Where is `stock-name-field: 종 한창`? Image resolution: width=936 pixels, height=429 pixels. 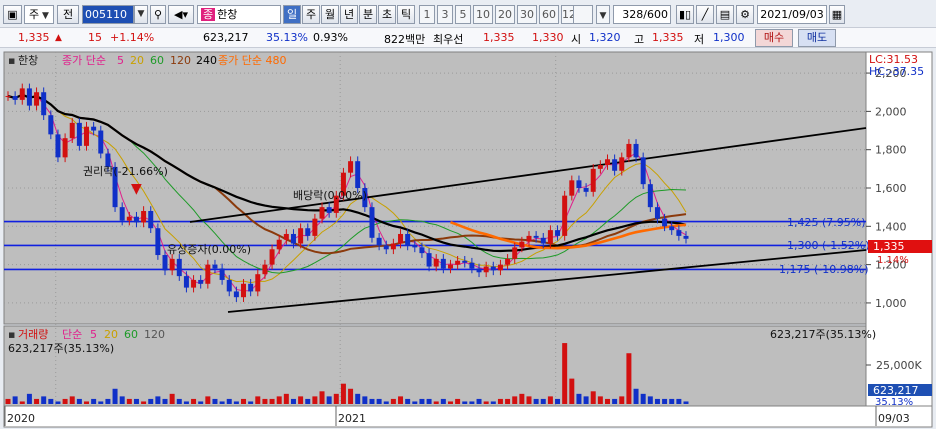 stock-name-field: 종 한창 is located at coordinates (239, 14).